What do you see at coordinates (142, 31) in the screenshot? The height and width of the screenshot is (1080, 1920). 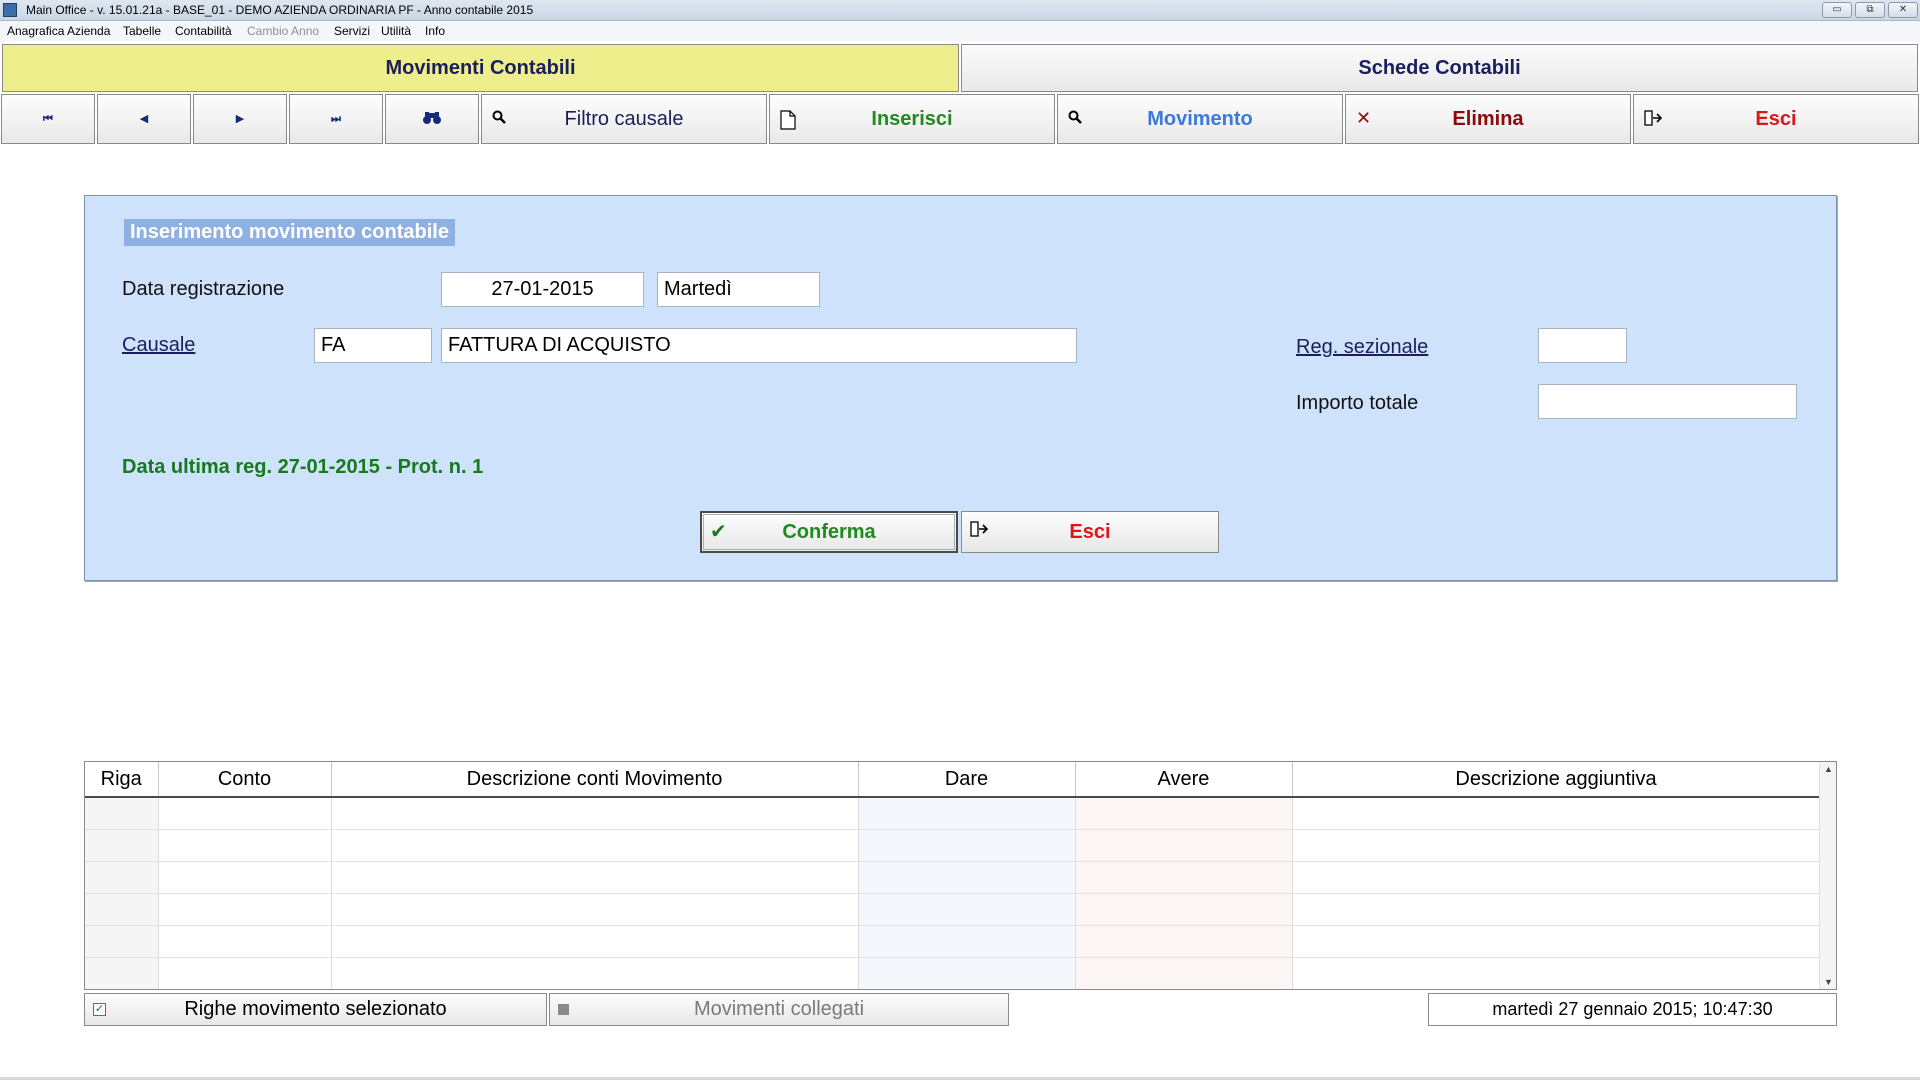 I see `menu-tabelle: Tabelle` at bounding box center [142, 31].